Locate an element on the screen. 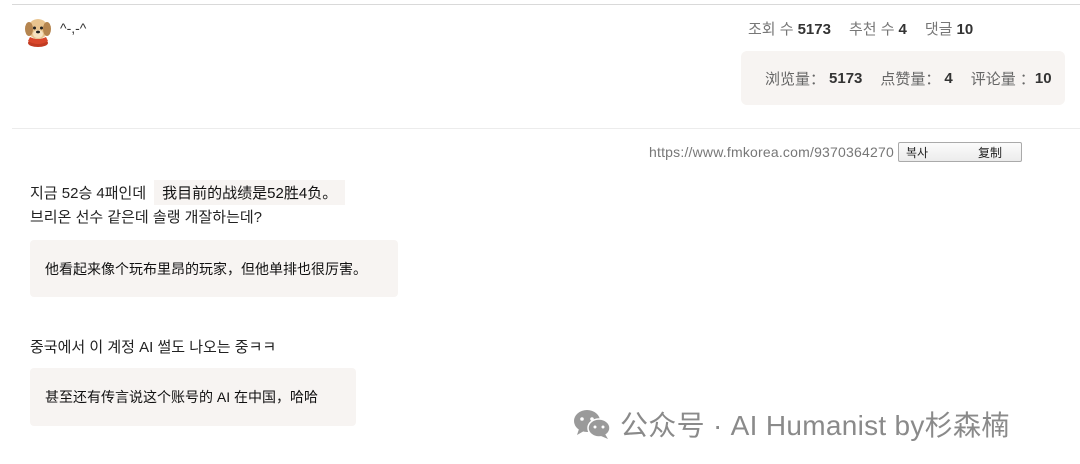 Image resolution: width=1080 pixels, height=464 pixels. stat-views-zh-label: 浏览量： is located at coordinates (795, 79).